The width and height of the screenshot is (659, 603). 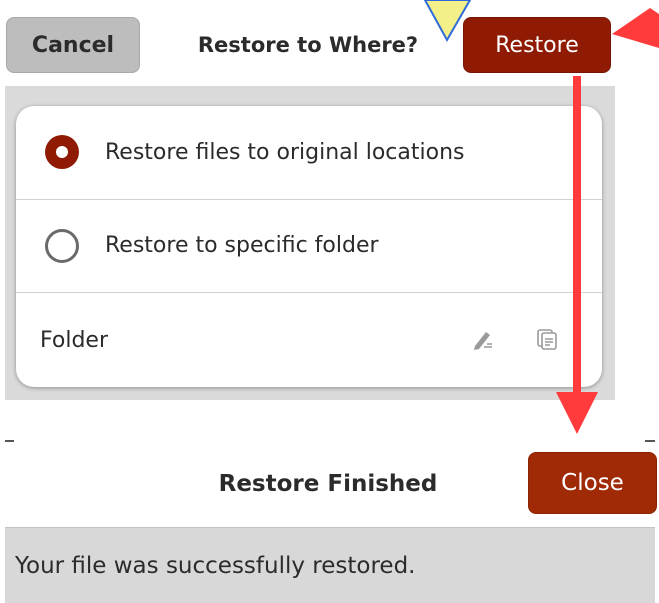 I want to click on option-label: Restore to specific folder, so click(x=242, y=245).